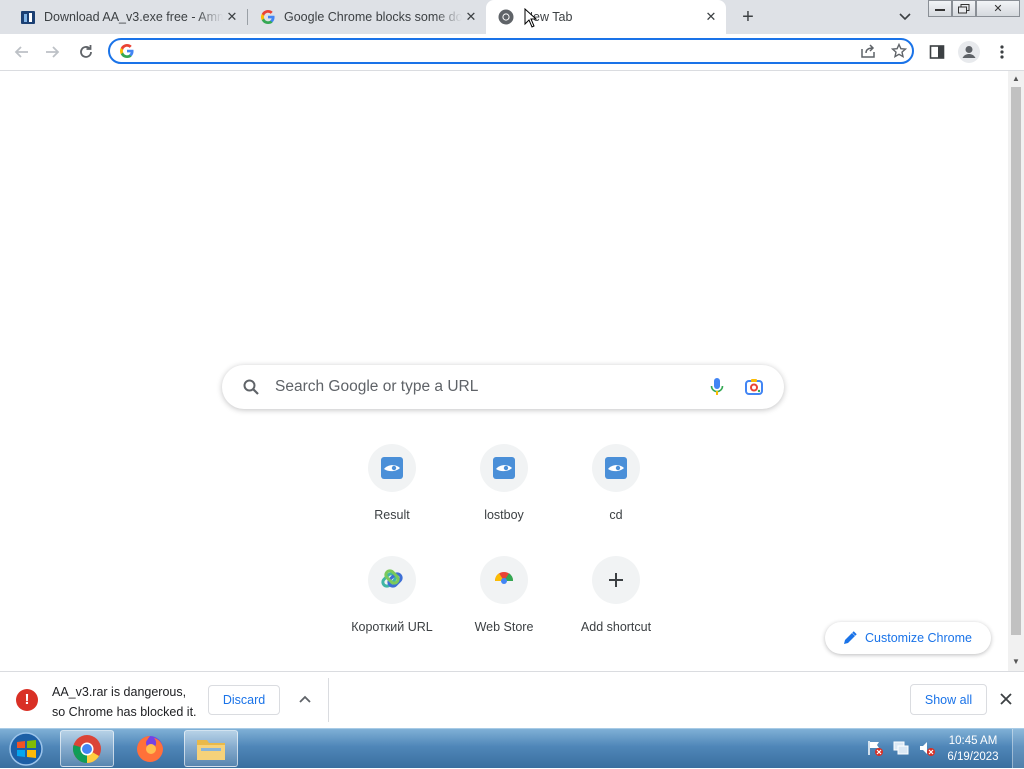 This screenshot has height=769, width=1024. I want to click on shortcut-label: cd, so click(616, 515).